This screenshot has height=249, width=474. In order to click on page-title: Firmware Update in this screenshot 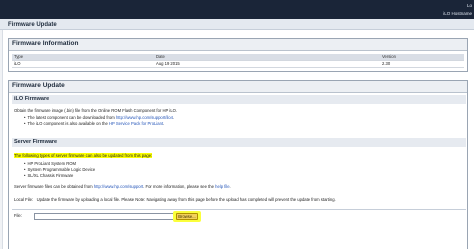, I will do `click(32, 25)`.